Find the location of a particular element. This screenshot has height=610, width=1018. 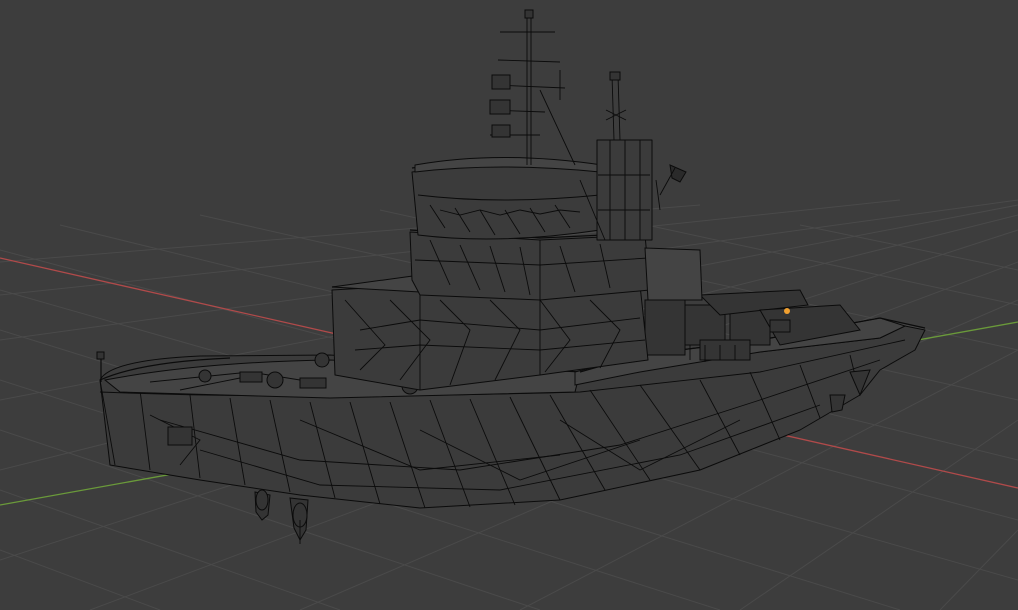

middle-superstructure is located at coordinates (530, 266).